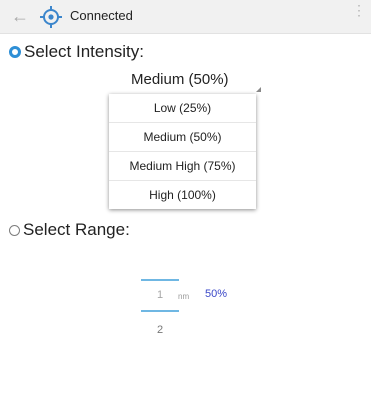 This screenshot has width=371, height=398. I want to click on range-percent-value: 50%, so click(216, 294).